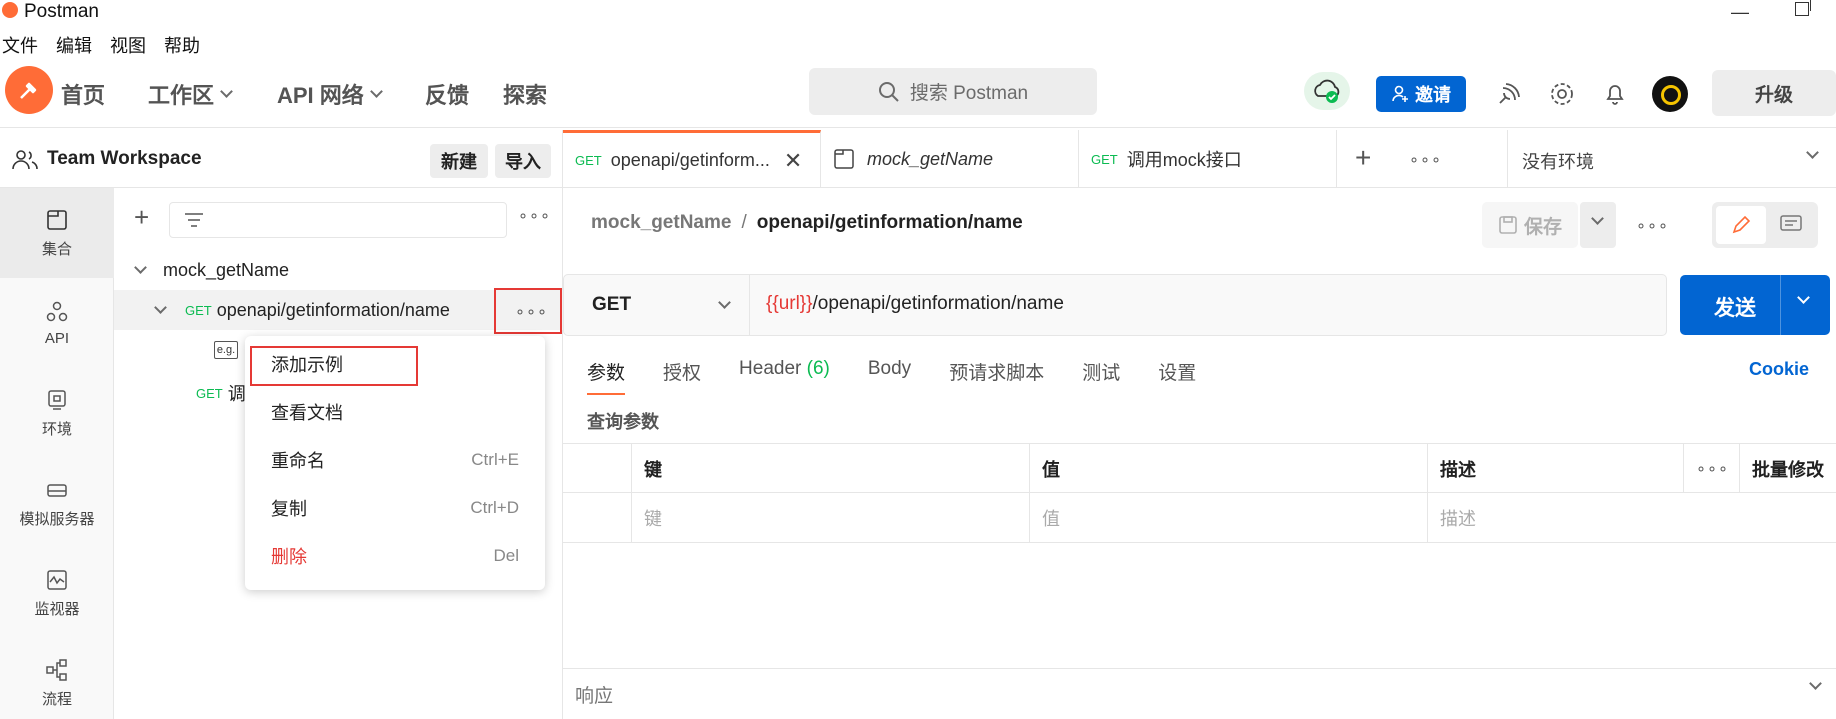 This screenshot has height=719, width=1836. Describe the element at coordinates (1363, 158) in the screenshot. I see `add-tab-icon: +` at that location.